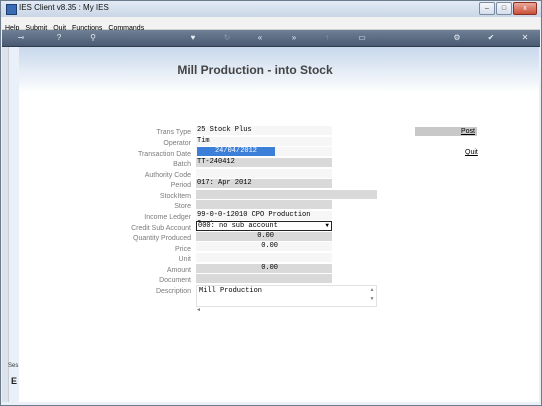 The width and height of the screenshot is (542, 406). What do you see at coordinates (264, 236) in the screenshot?
I see `quantity-produced-field: 0.00` at bounding box center [264, 236].